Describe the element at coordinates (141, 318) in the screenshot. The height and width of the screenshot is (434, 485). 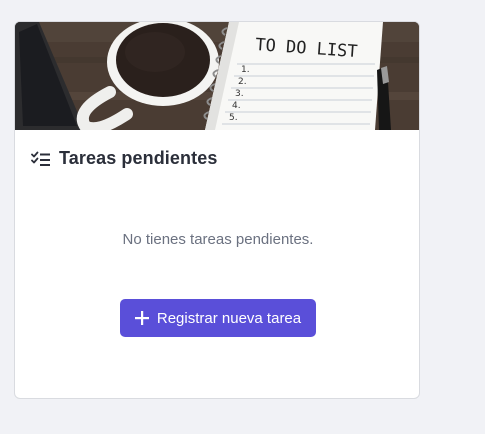
I see `plus-icon` at that location.